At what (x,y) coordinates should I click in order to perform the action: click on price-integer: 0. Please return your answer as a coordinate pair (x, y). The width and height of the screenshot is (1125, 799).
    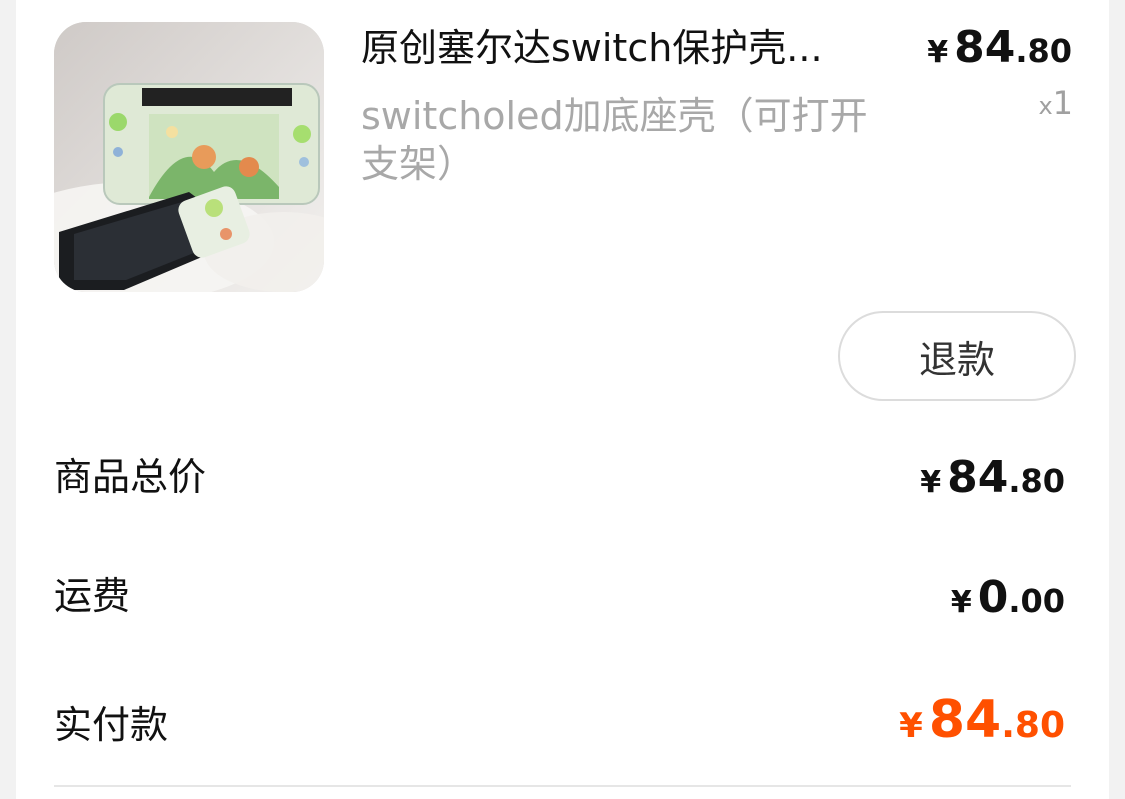
    Looking at the image, I should click on (993, 597).